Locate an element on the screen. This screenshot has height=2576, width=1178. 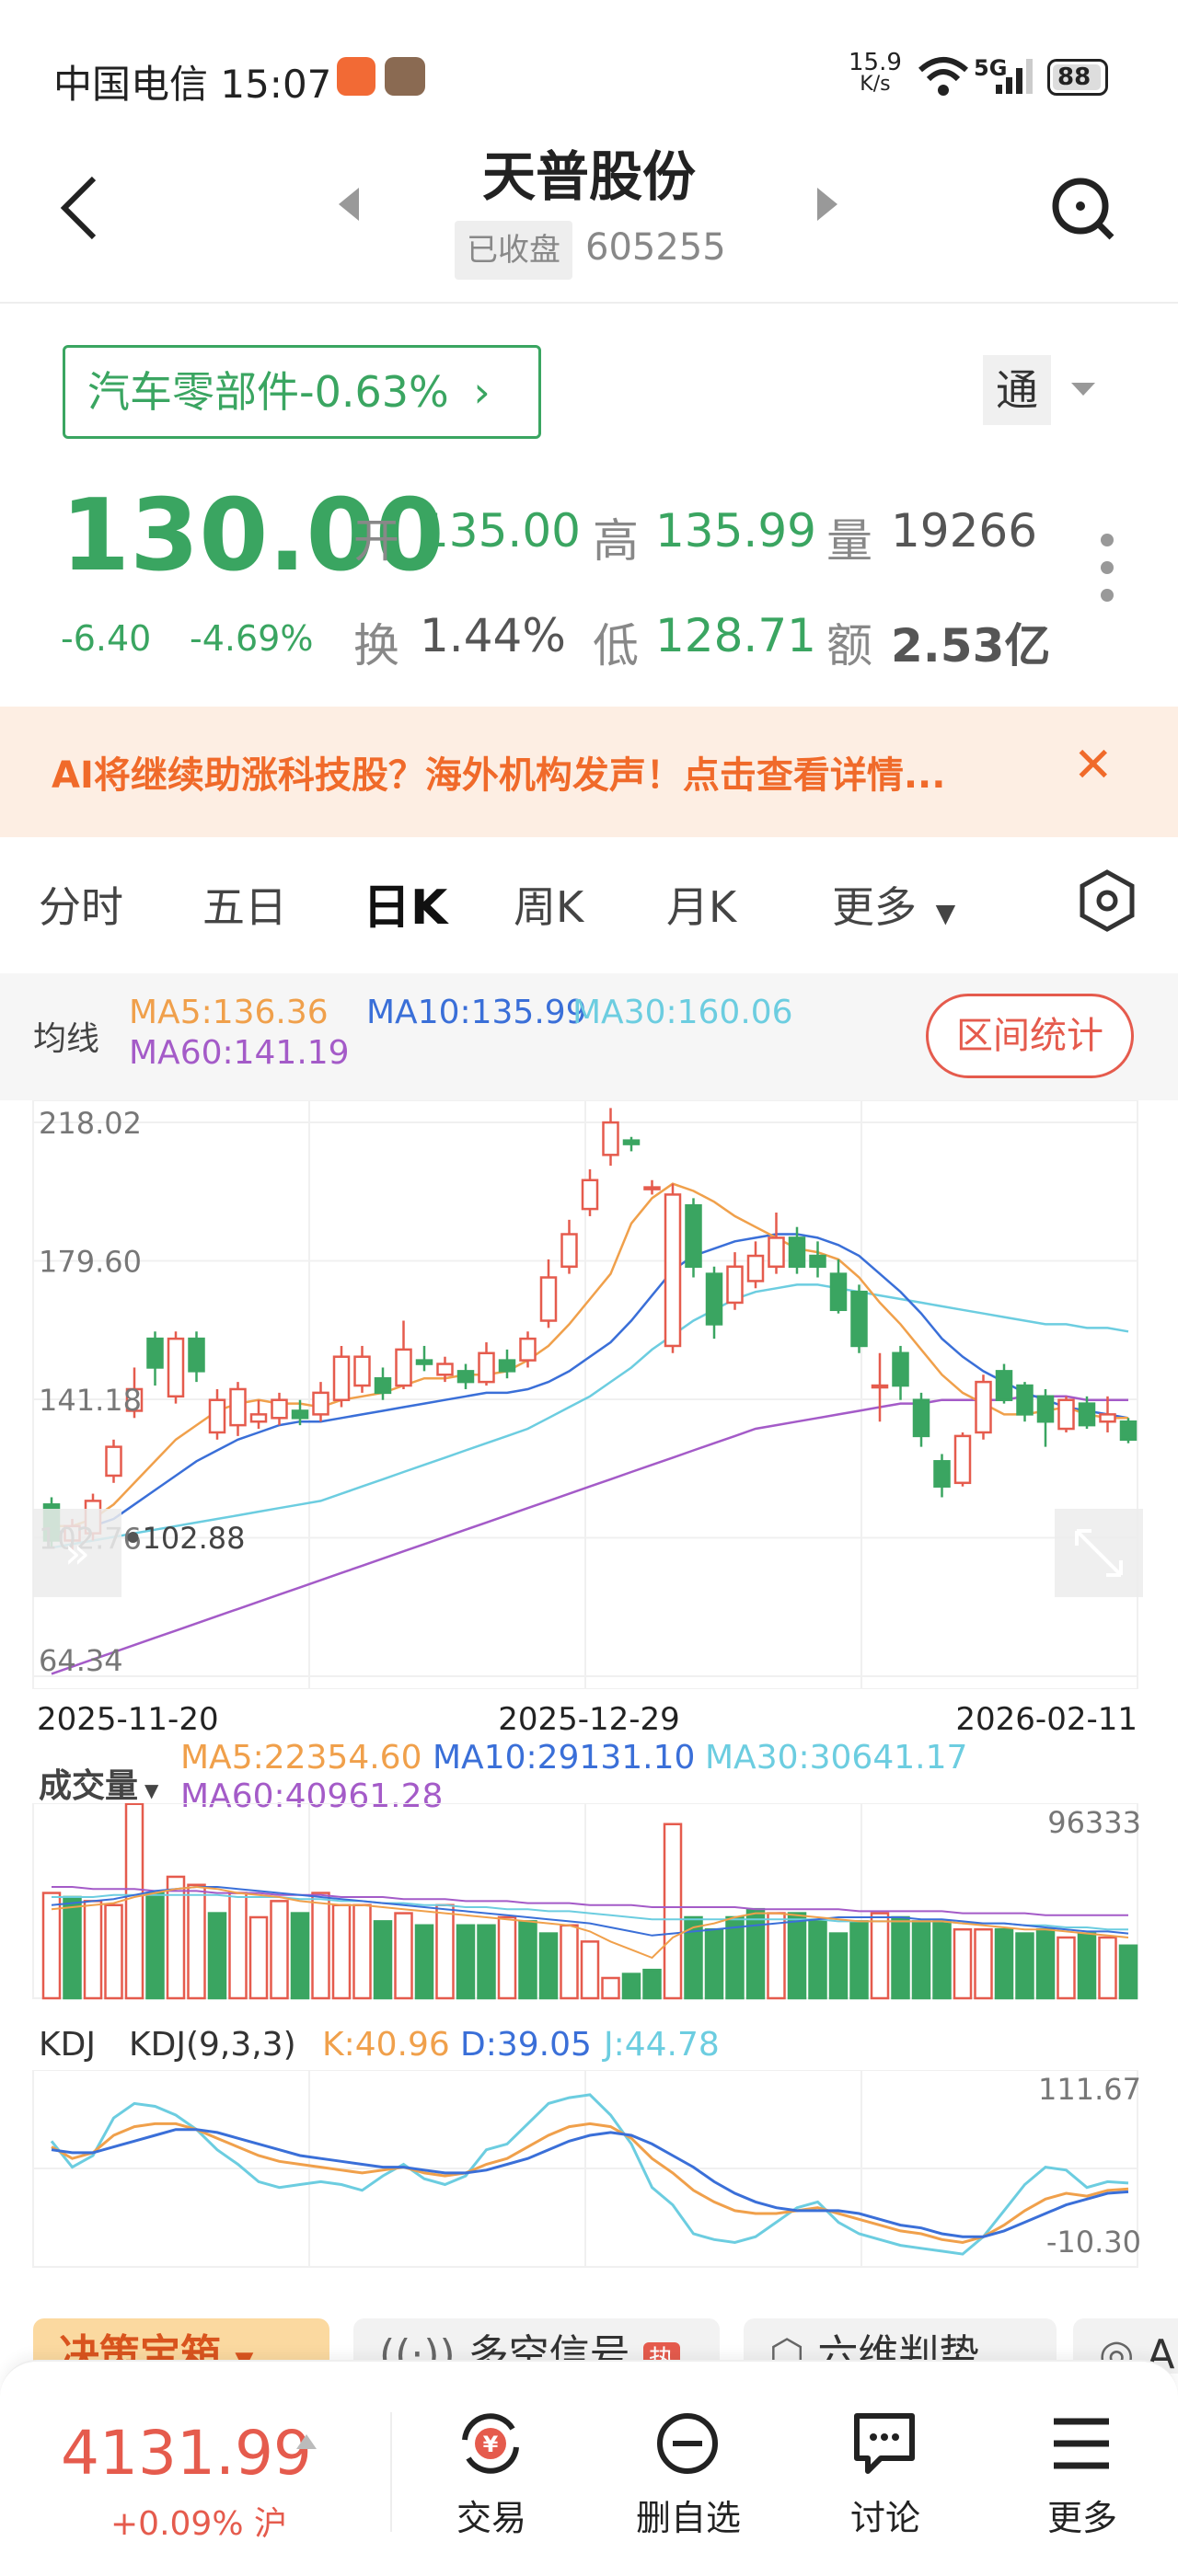
carrier-time: 中国电信 15:07 is located at coordinates (192, 84).